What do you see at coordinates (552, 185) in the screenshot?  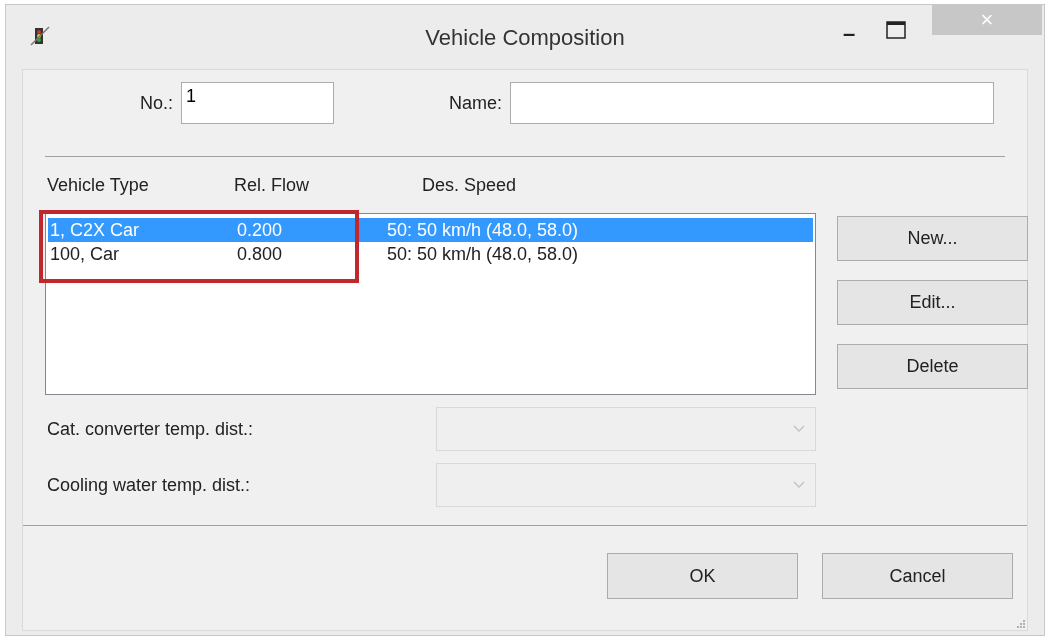 I see `column-header: Des. Speed` at bounding box center [552, 185].